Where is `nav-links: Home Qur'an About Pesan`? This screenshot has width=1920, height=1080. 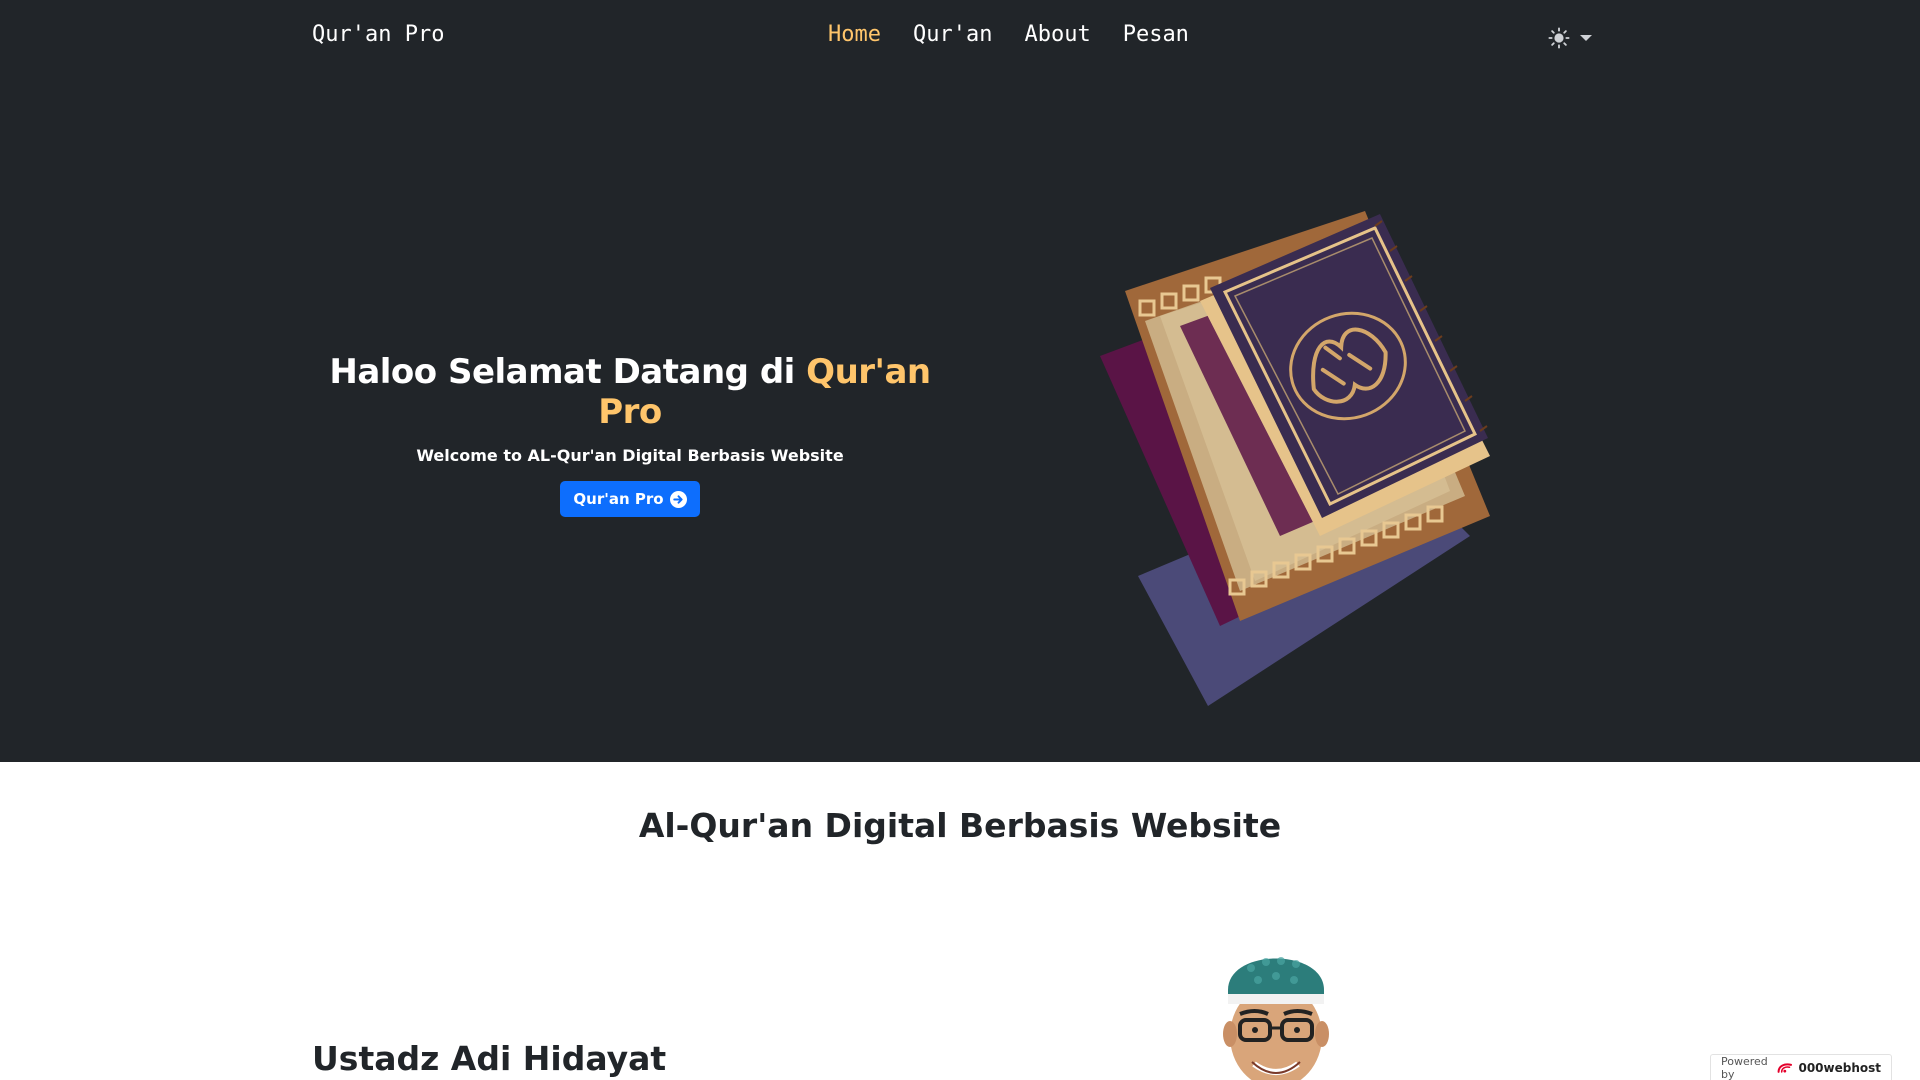 nav-links: Home Qur'an About Pesan is located at coordinates (1008, 34).